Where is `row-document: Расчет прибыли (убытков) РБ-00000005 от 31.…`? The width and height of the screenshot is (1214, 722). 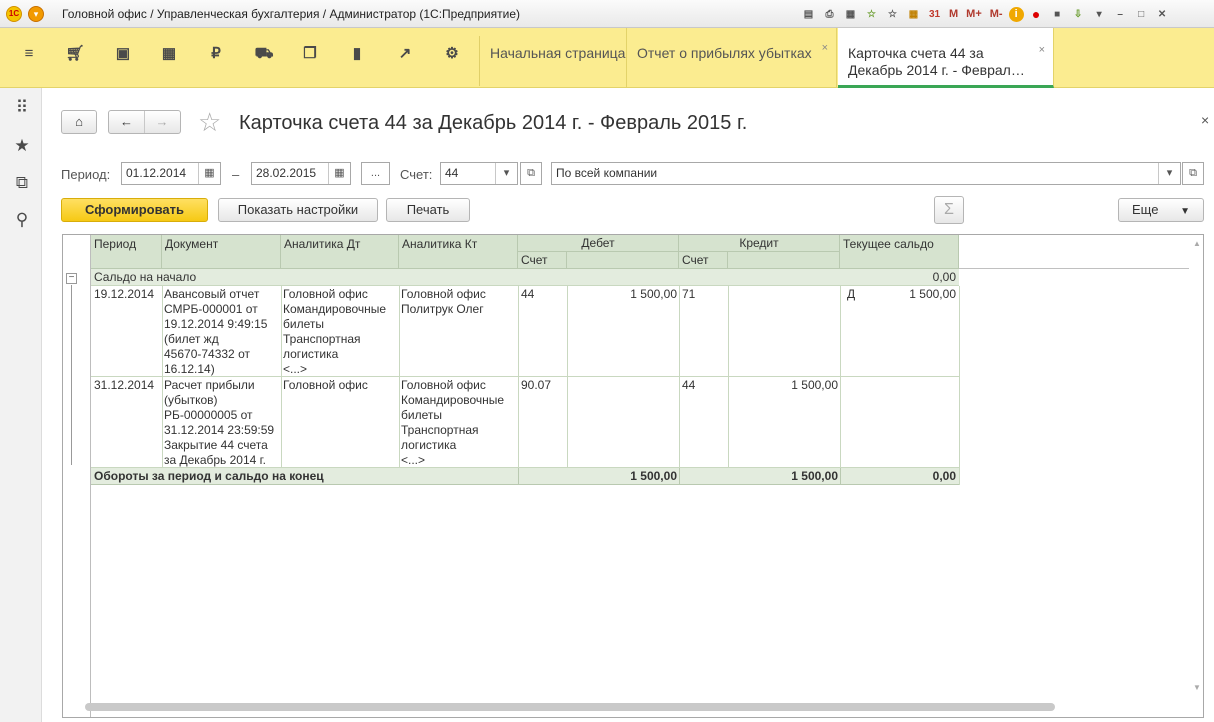 row-document: Расчет прибыли (убытков) РБ-00000005 от 31.… is located at coordinates (219, 422).